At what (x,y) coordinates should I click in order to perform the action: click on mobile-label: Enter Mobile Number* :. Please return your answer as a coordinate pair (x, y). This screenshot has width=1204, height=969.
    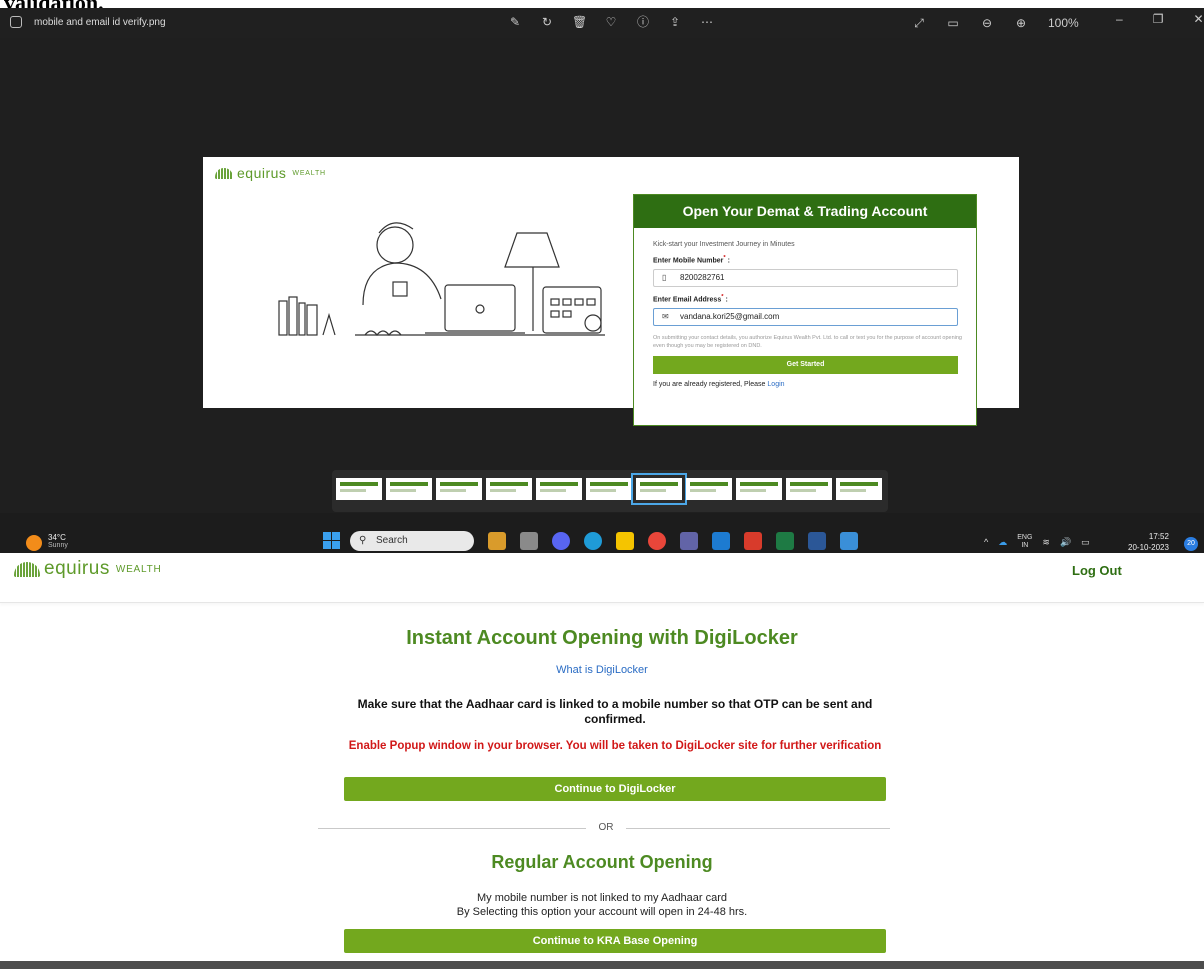
    Looking at the image, I should click on (691, 260).